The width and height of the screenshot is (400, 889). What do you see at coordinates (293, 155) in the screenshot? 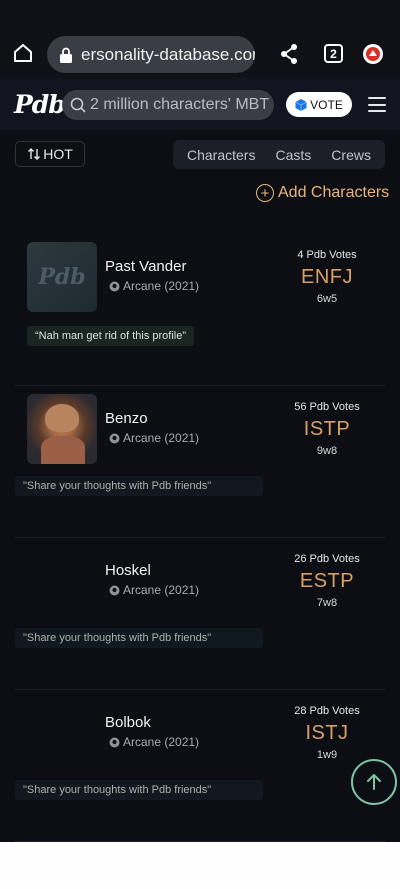
I see `tab-casts: Casts` at bounding box center [293, 155].